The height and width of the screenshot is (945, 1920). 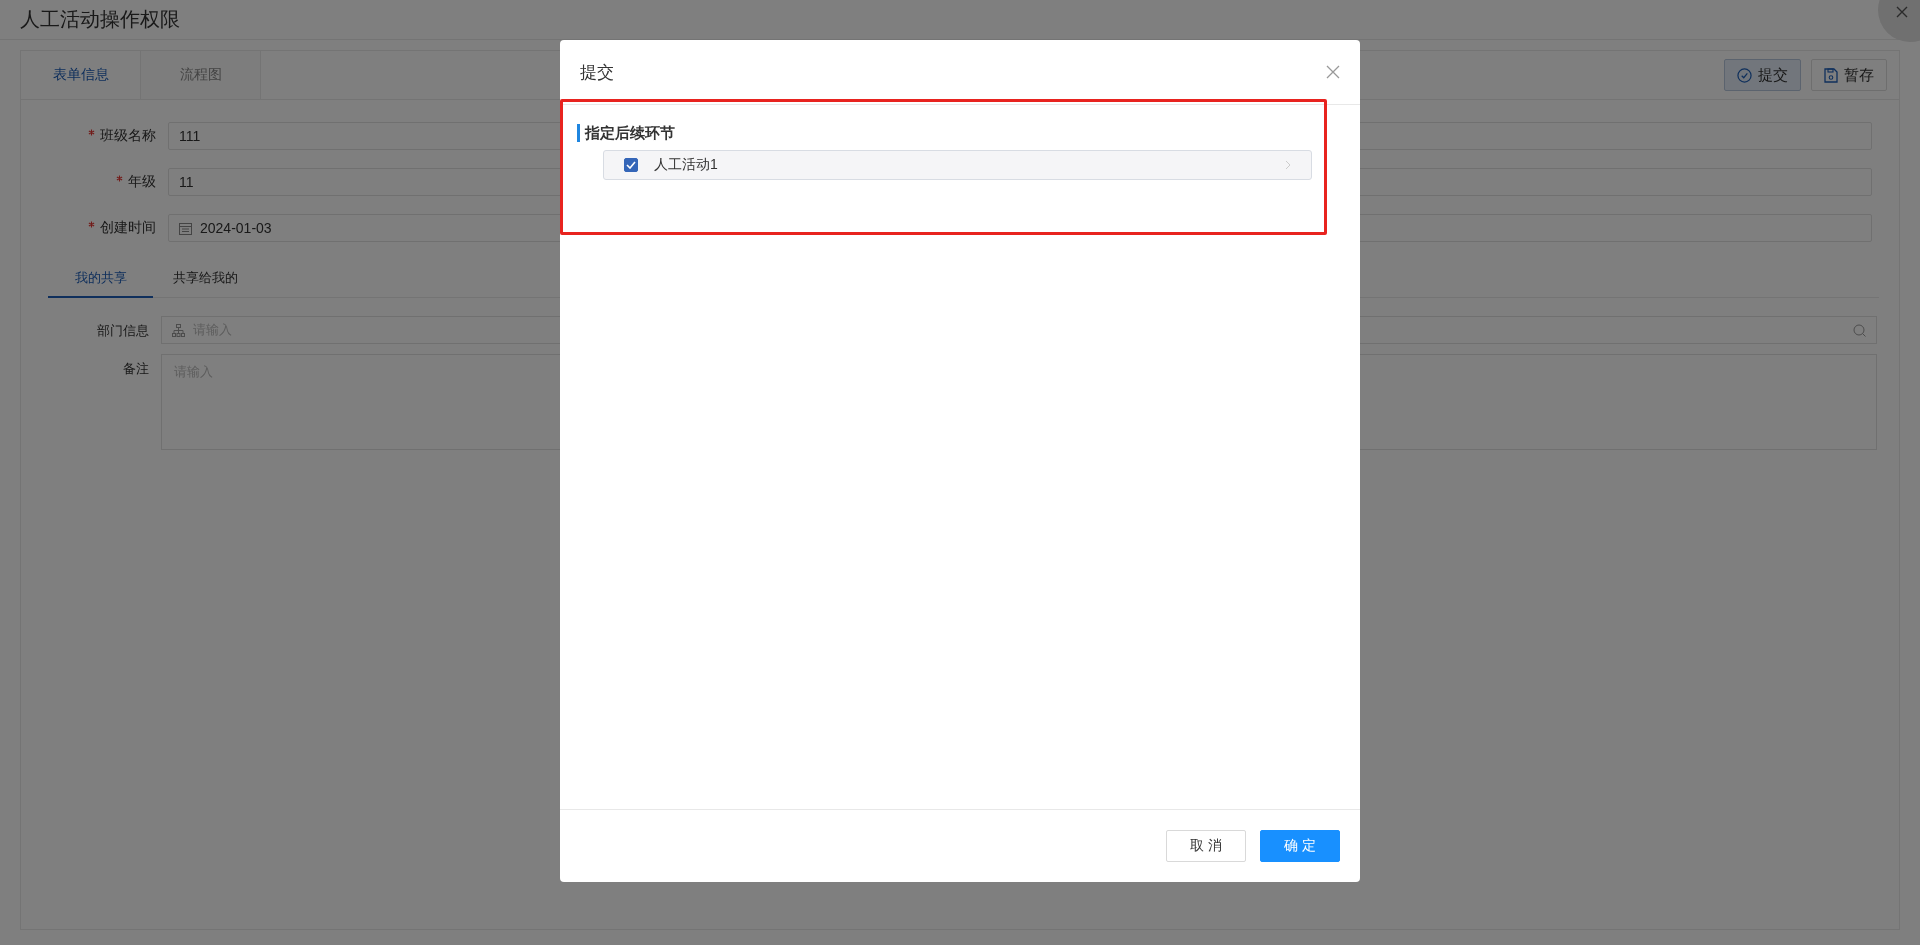 What do you see at coordinates (88, 136) in the screenshot?
I see `field-label: 班级名称` at bounding box center [88, 136].